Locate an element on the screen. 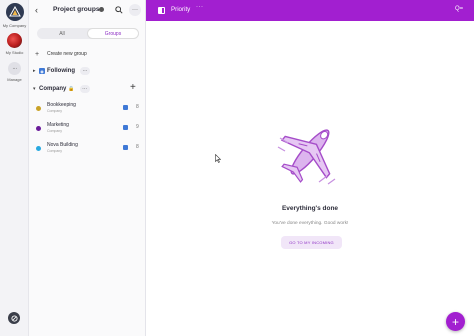  section-company: ▾ Company 🔒 ··· is located at coordinates (61, 89).